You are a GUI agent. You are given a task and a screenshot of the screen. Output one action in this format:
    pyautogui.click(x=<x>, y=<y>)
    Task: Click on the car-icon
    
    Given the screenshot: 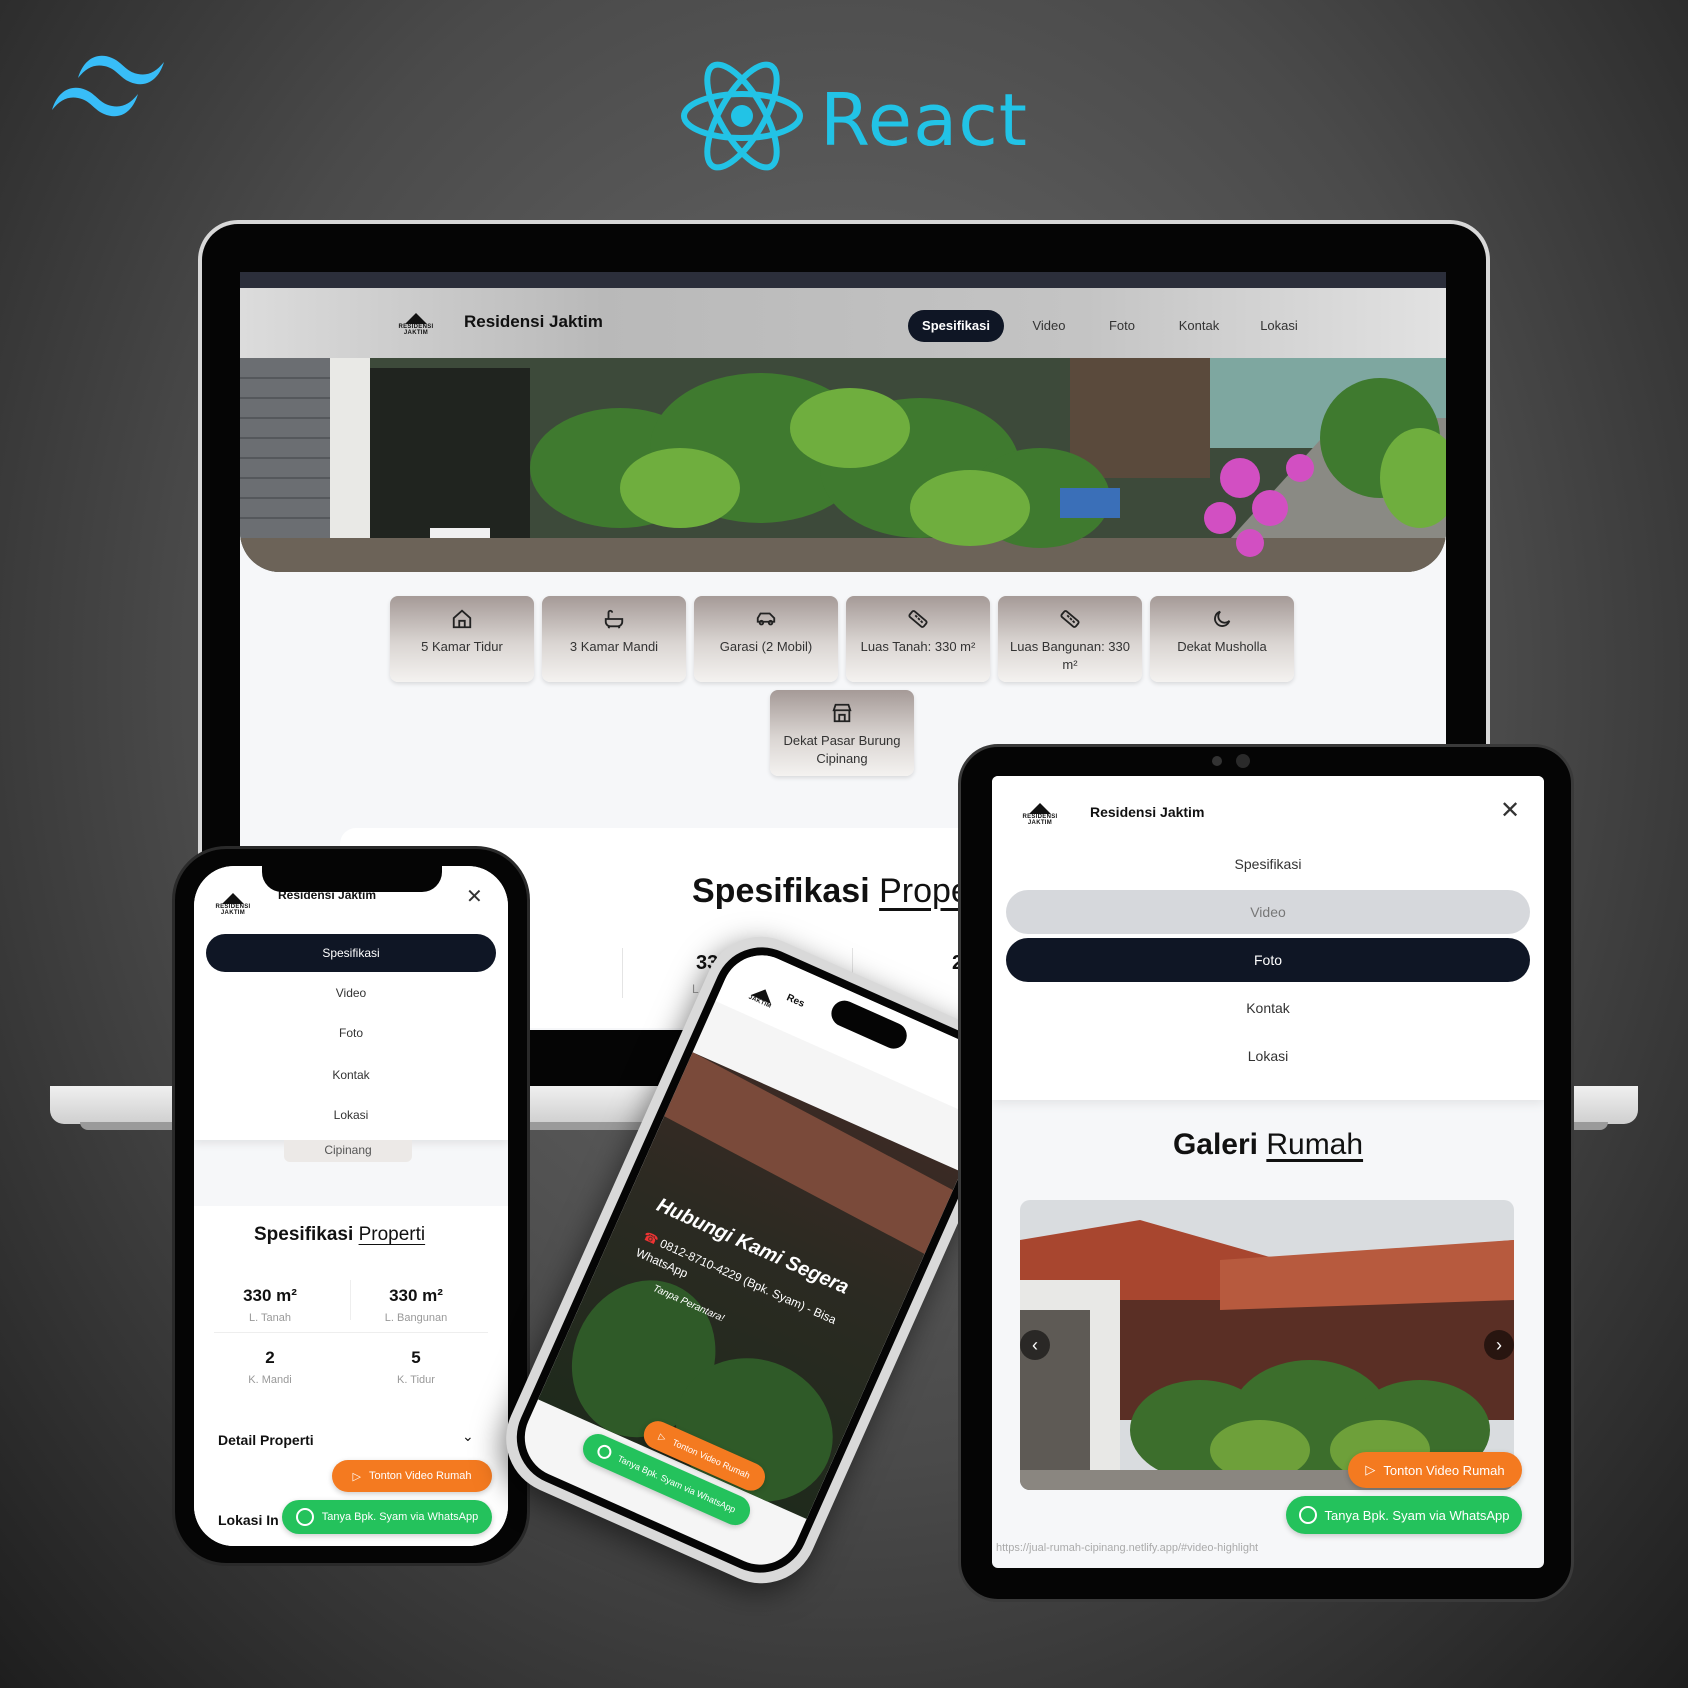 What is the action you would take?
    pyautogui.click(x=766, y=619)
    